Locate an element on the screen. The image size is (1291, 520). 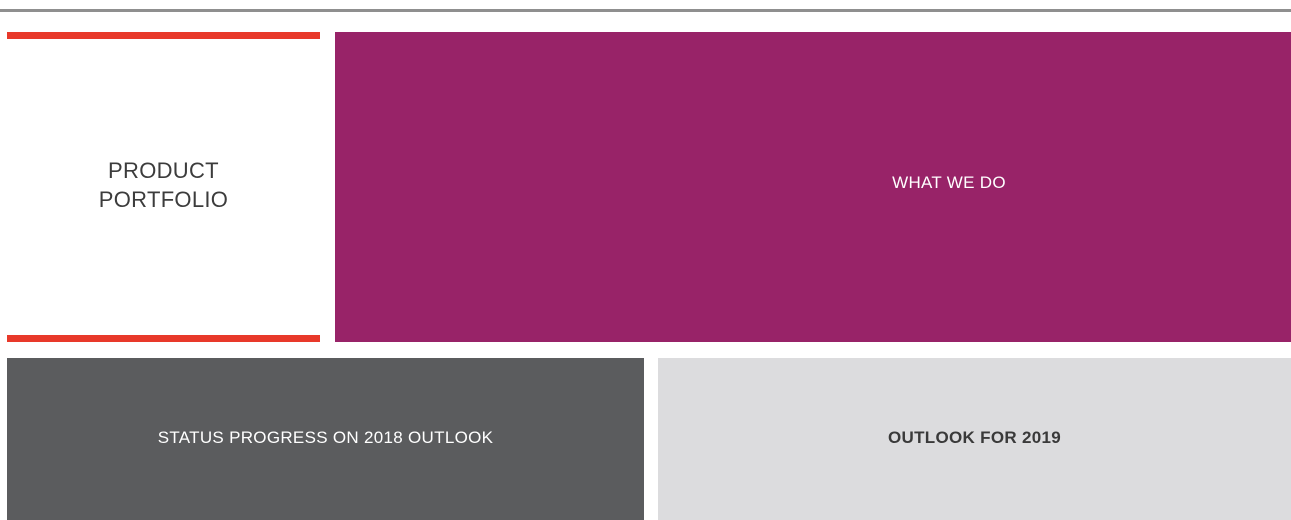
product-portfolio-tile: PRODUCT PORTFOLIO is located at coordinates (163, 187).